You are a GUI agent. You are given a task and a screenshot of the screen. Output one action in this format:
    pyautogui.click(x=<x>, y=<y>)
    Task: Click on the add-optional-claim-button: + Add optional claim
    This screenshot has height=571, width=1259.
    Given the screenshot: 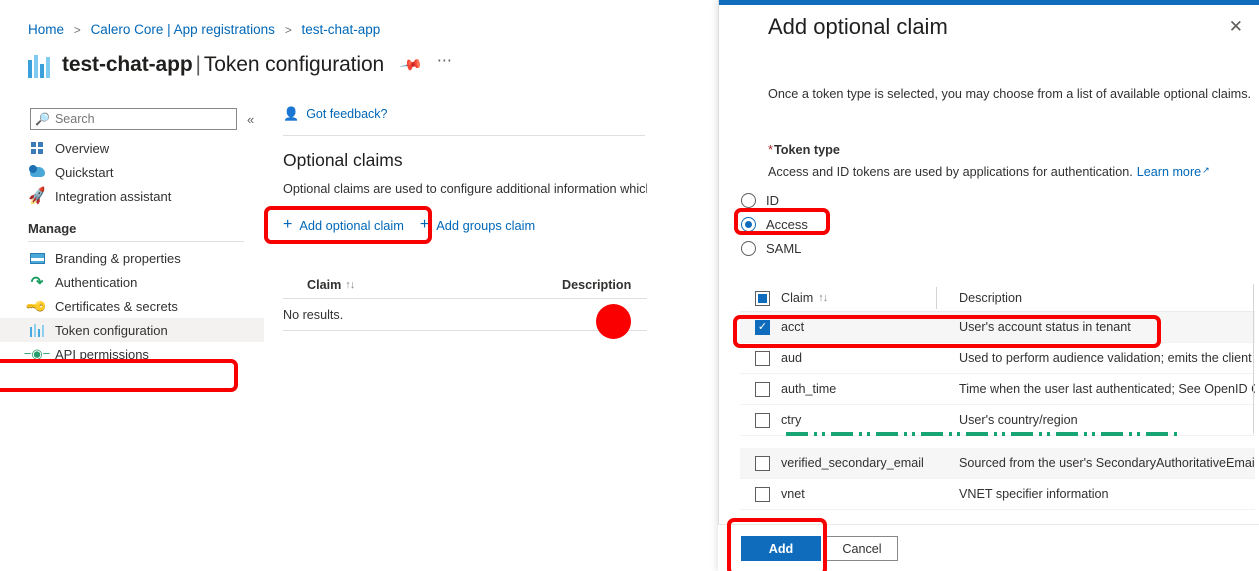 What is the action you would take?
    pyautogui.click(x=351, y=225)
    